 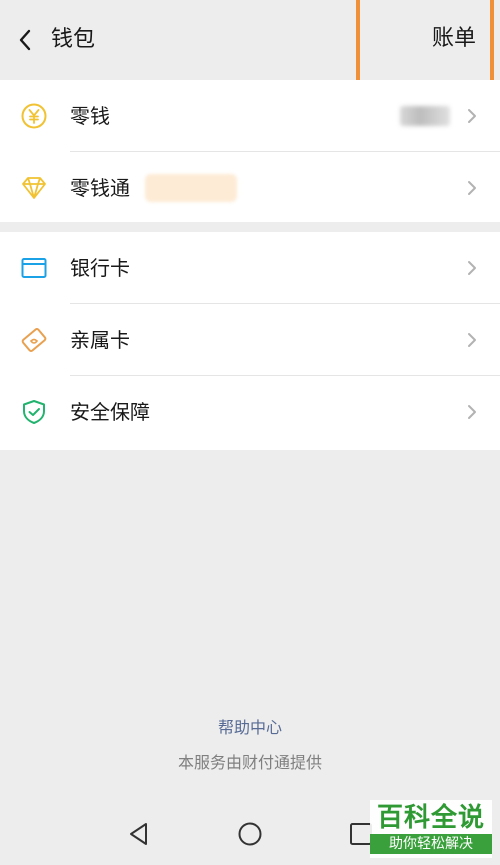 What do you see at coordinates (100, 268) in the screenshot?
I see `bank-card-label: 银行卡` at bounding box center [100, 268].